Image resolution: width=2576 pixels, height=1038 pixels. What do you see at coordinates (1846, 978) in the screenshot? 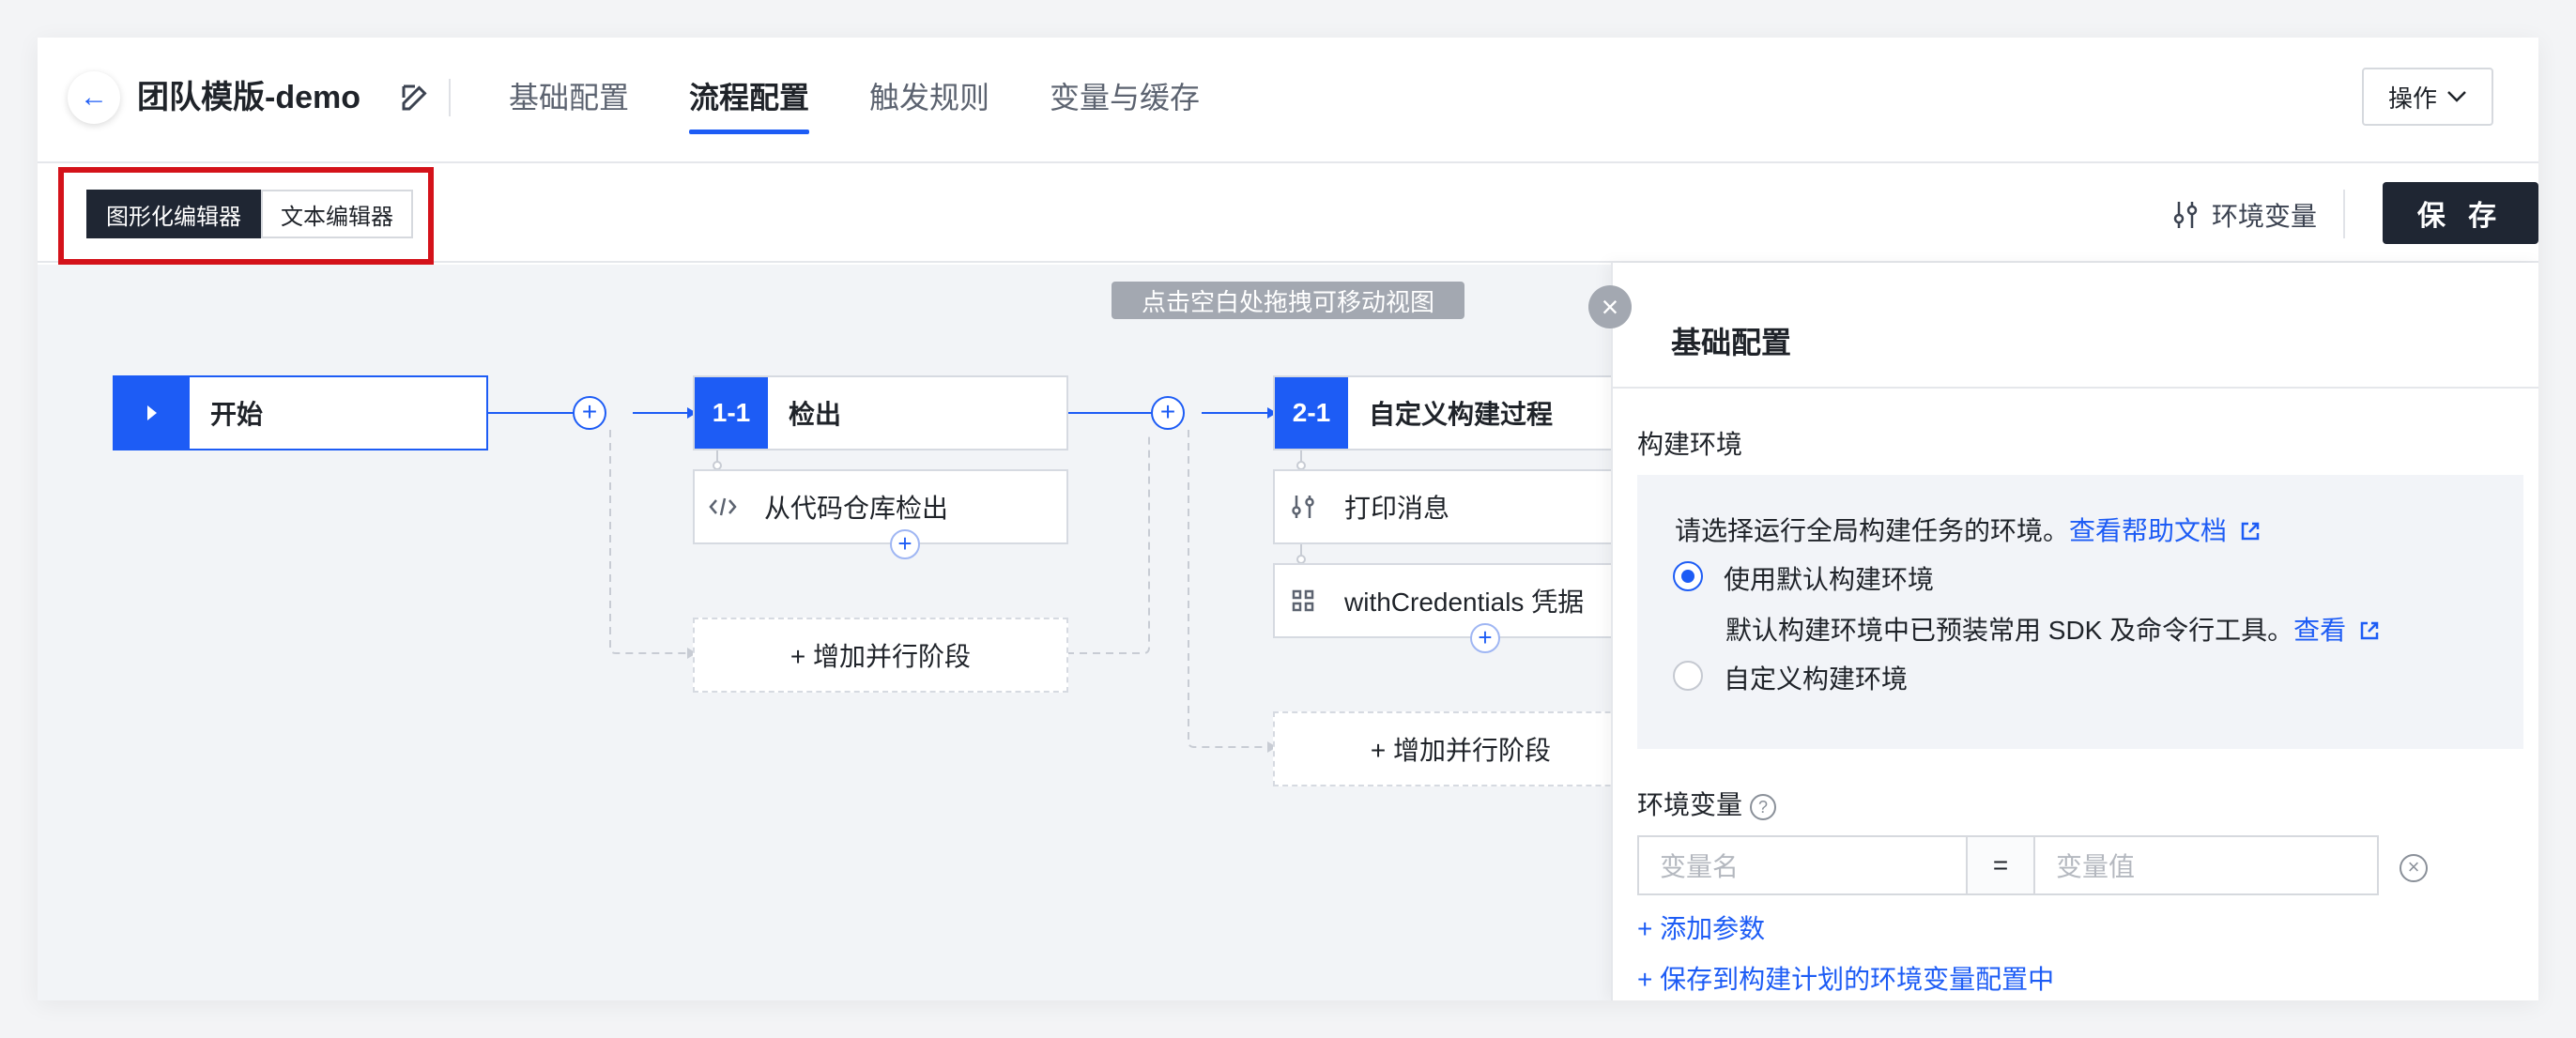
I see `save-to-plan-link: + 保存到构建计划的环境变量配置中` at bounding box center [1846, 978].